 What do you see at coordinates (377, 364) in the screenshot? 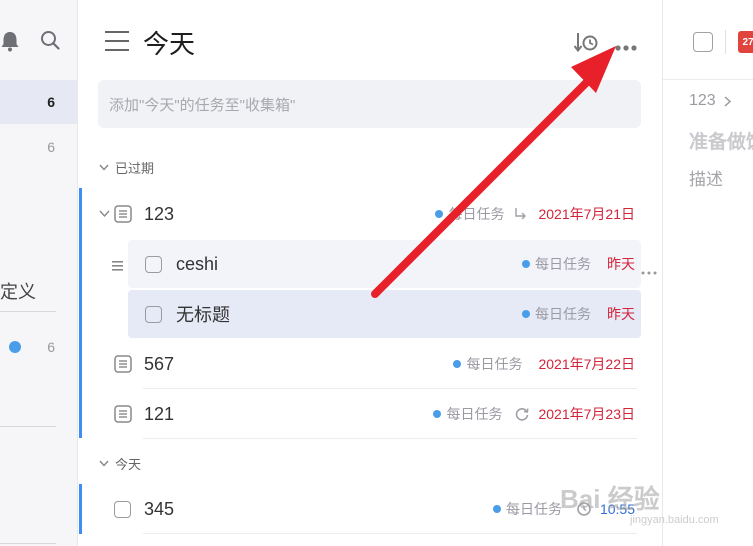
I see `task-row: 567 每日任务 2021年7月22日` at bounding box center [377, 364].